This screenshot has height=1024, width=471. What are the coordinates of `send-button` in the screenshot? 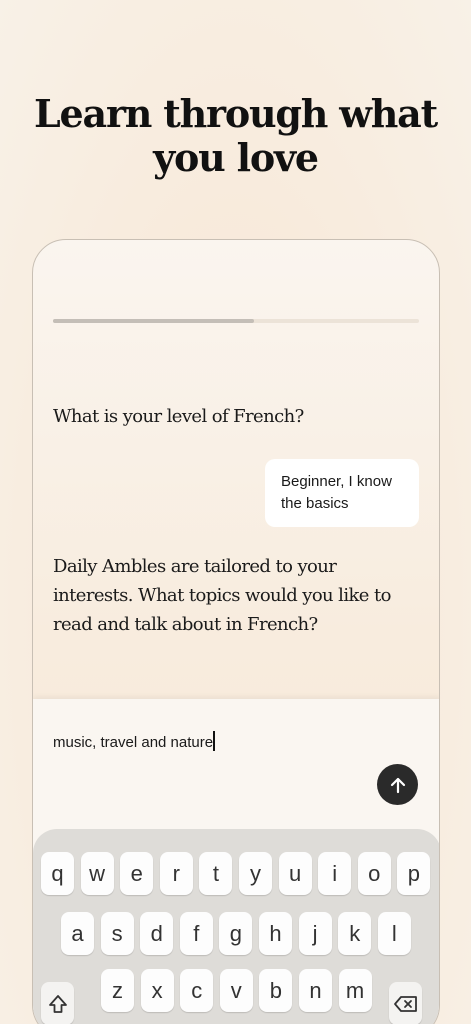 It's located at (397, 784).